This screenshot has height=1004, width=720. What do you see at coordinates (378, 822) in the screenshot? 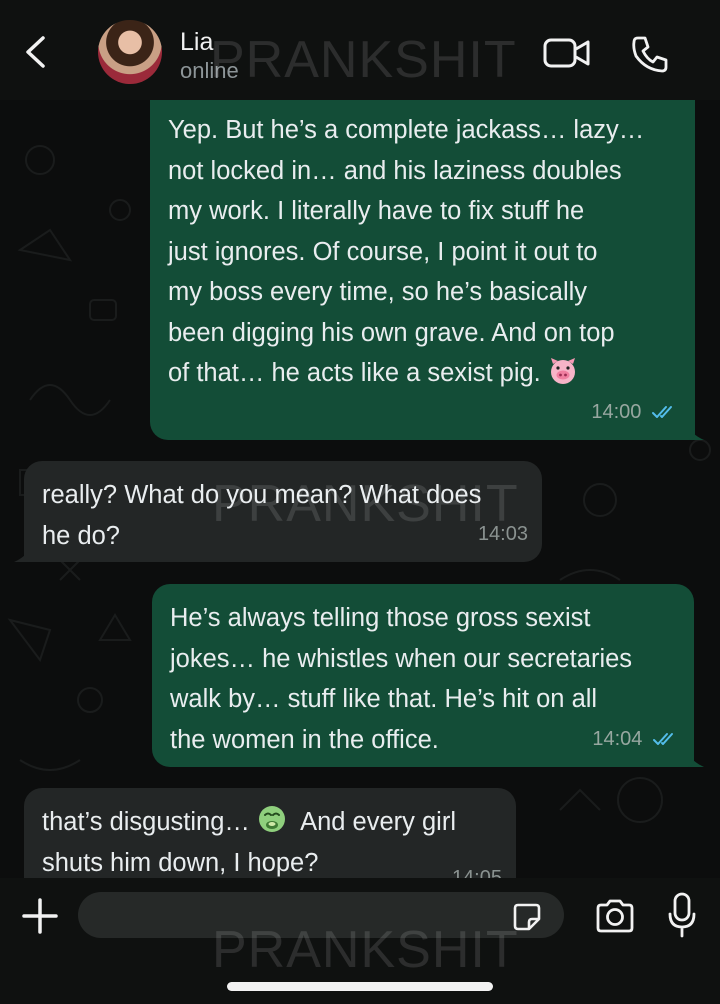
I see `message-line: And every girl` at bounding box center [378, 822].